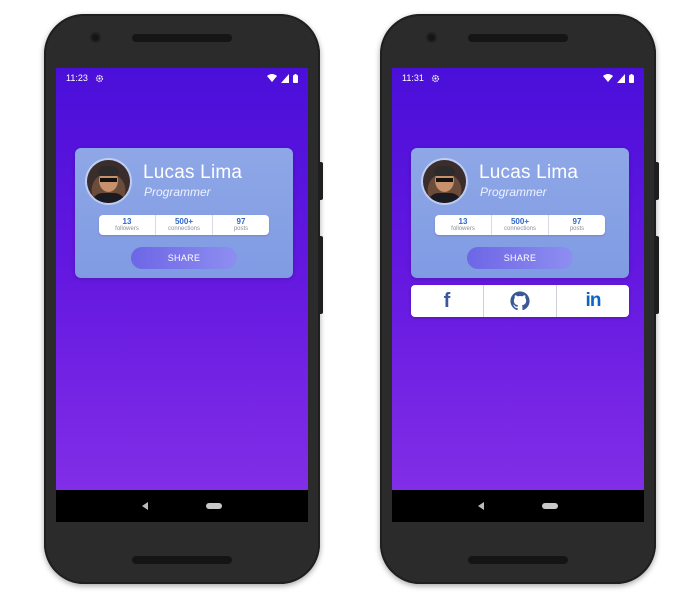 The width and height of the screenshot is (700, 600). I want to click on github-icon, so click(520, 301).